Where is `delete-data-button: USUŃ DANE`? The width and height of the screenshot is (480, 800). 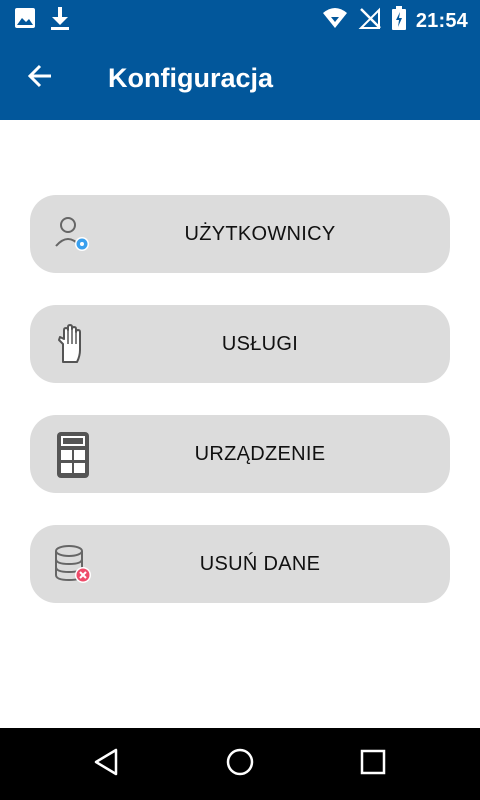
delete-data-button: USUŃ DANE is located at coordinates (240, 564).